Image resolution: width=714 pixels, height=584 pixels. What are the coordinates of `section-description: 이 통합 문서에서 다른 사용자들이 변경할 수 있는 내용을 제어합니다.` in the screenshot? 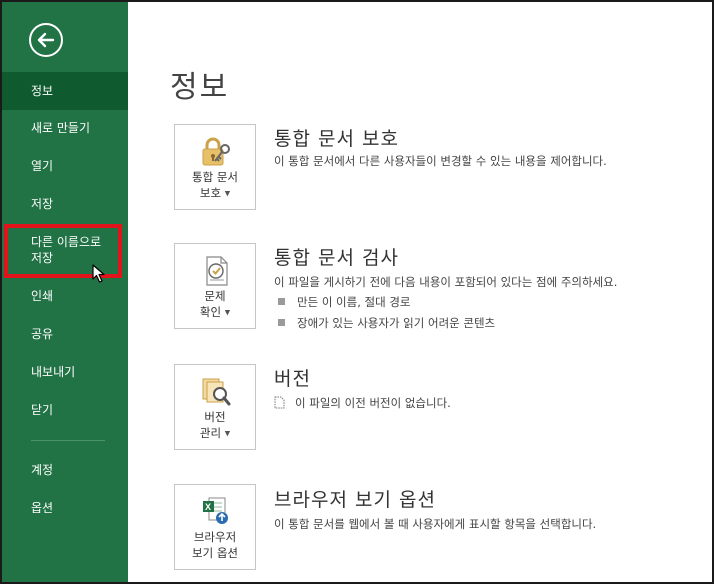 It's located at (440, 161).